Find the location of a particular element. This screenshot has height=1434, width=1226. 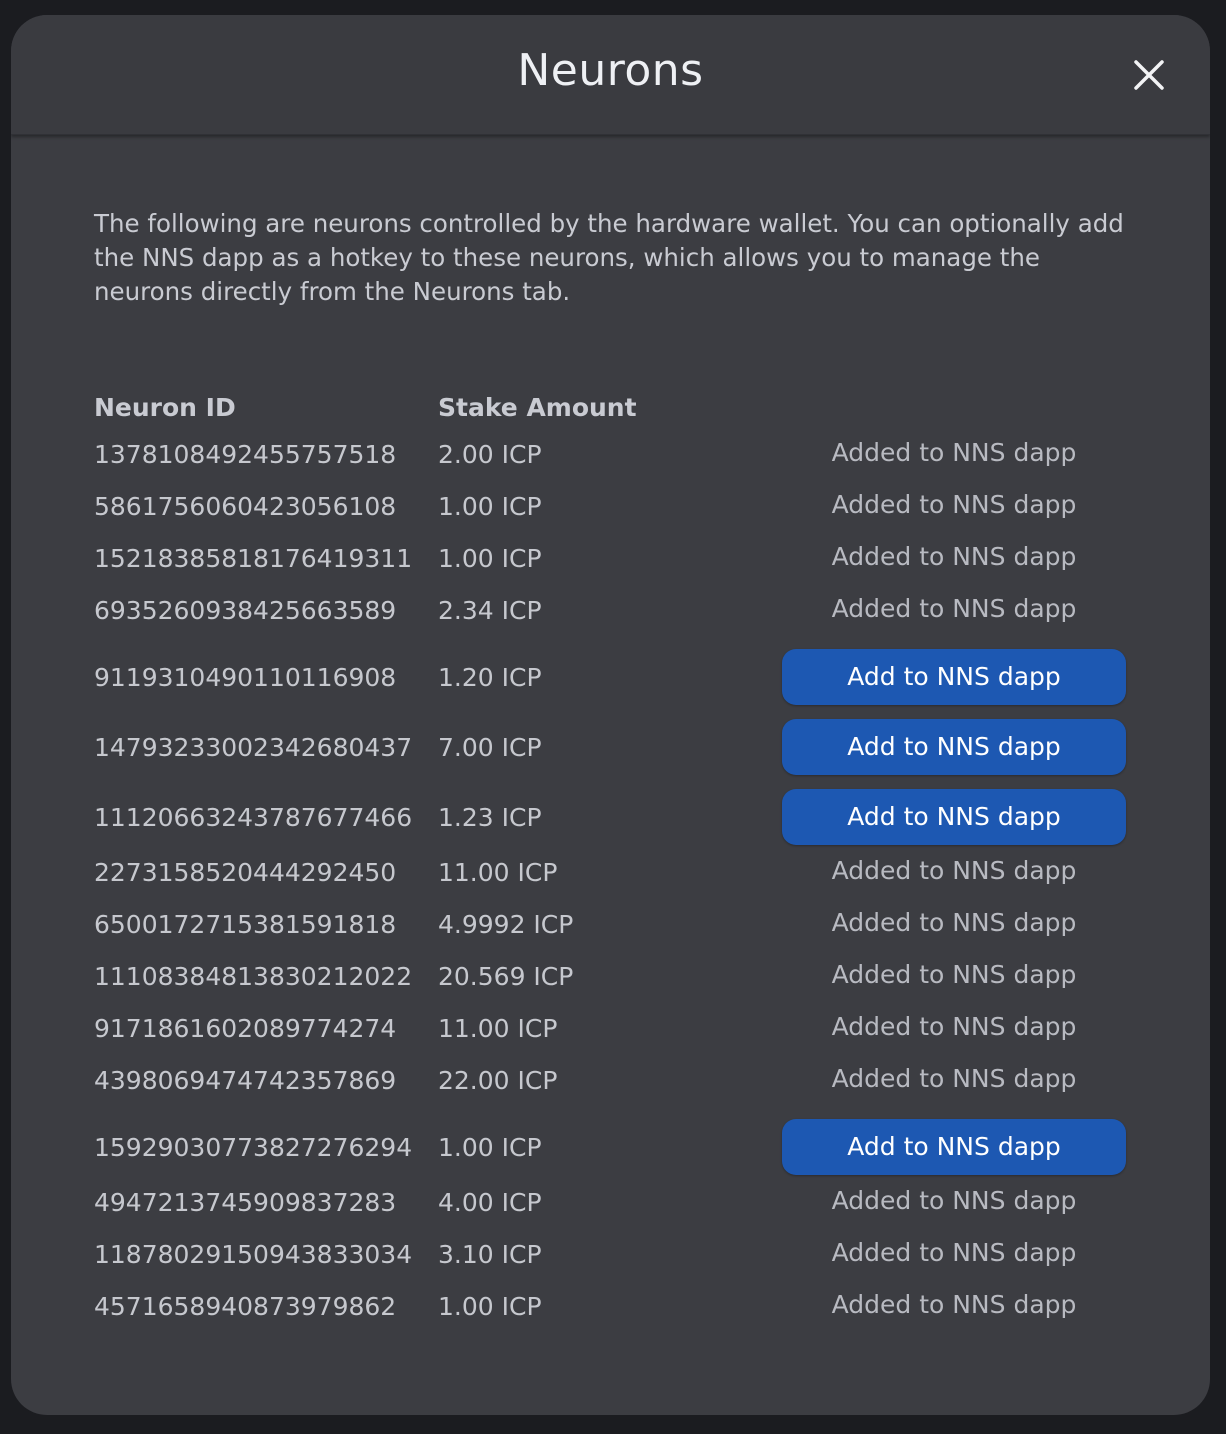

neuron-id-cell: 4947213745909837283 is located at coordinates (245, 1202).